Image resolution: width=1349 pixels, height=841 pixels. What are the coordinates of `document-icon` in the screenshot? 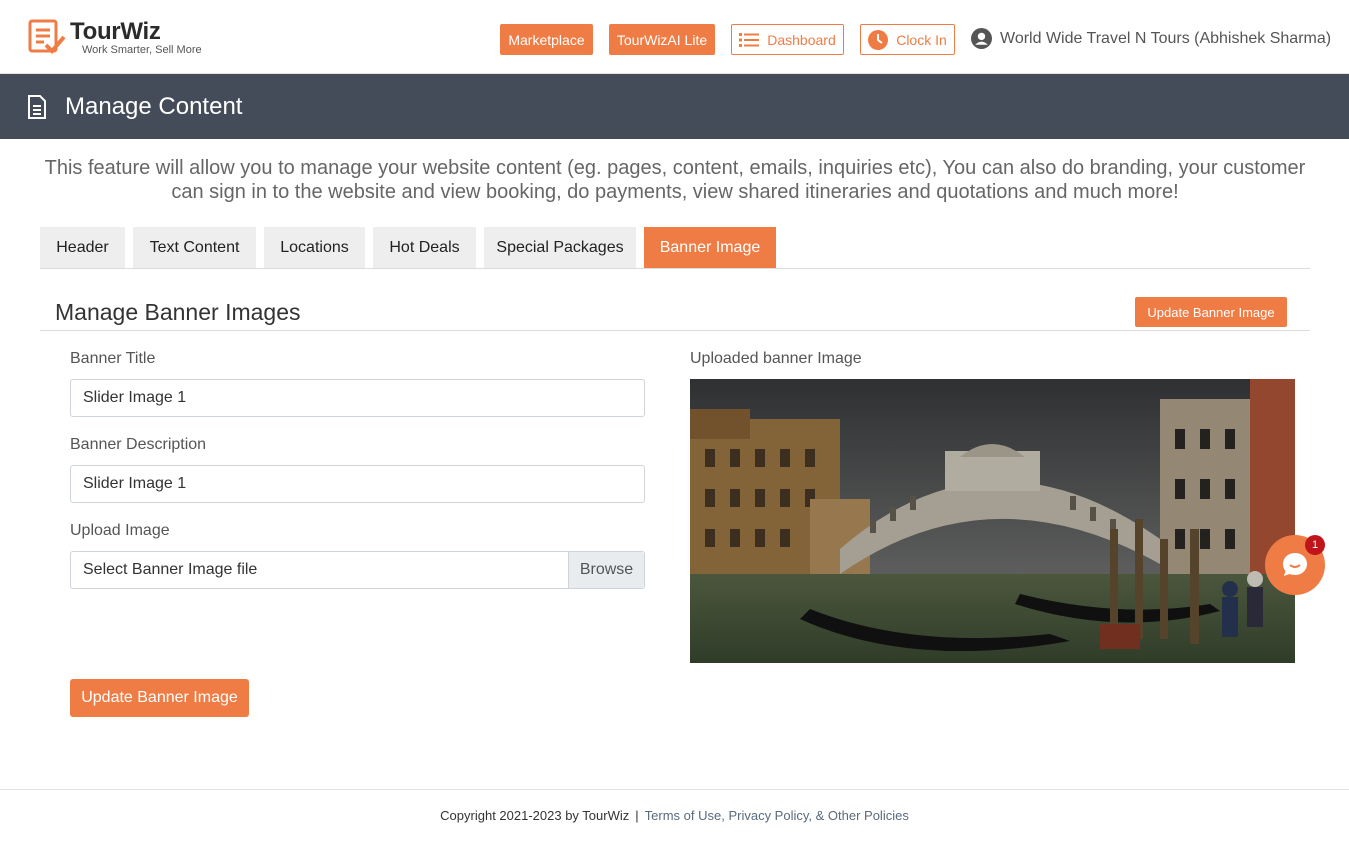 It's located at (37, 106).